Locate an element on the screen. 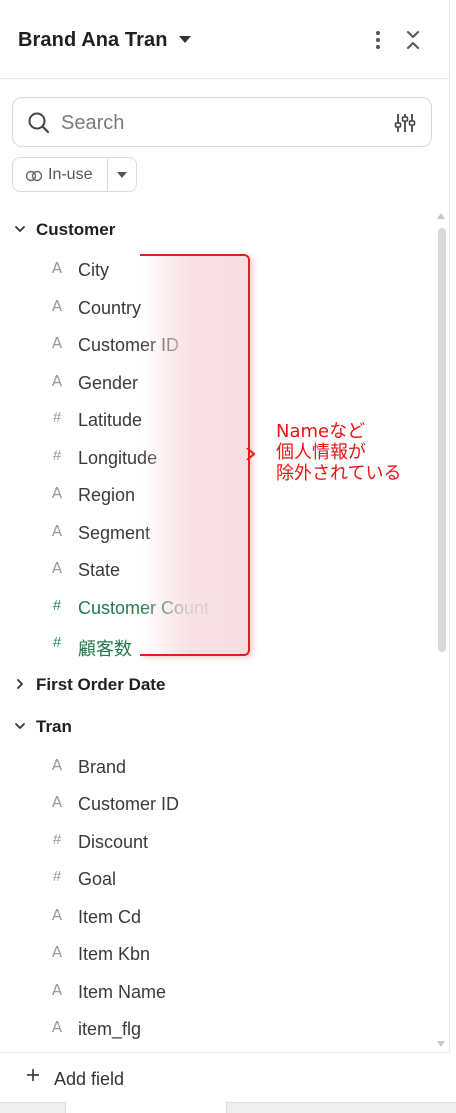  scroll-up-arrow is located at coordinates (441, 216).